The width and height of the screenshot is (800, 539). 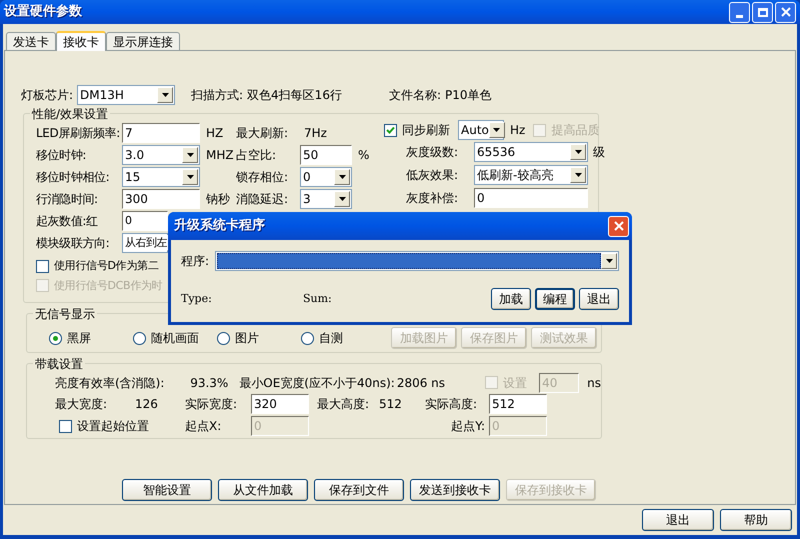 What do you see at coordinates (415, 95) in the screenshot?
I see `field-label: 文件名称:` at bounding box center [415, 95].